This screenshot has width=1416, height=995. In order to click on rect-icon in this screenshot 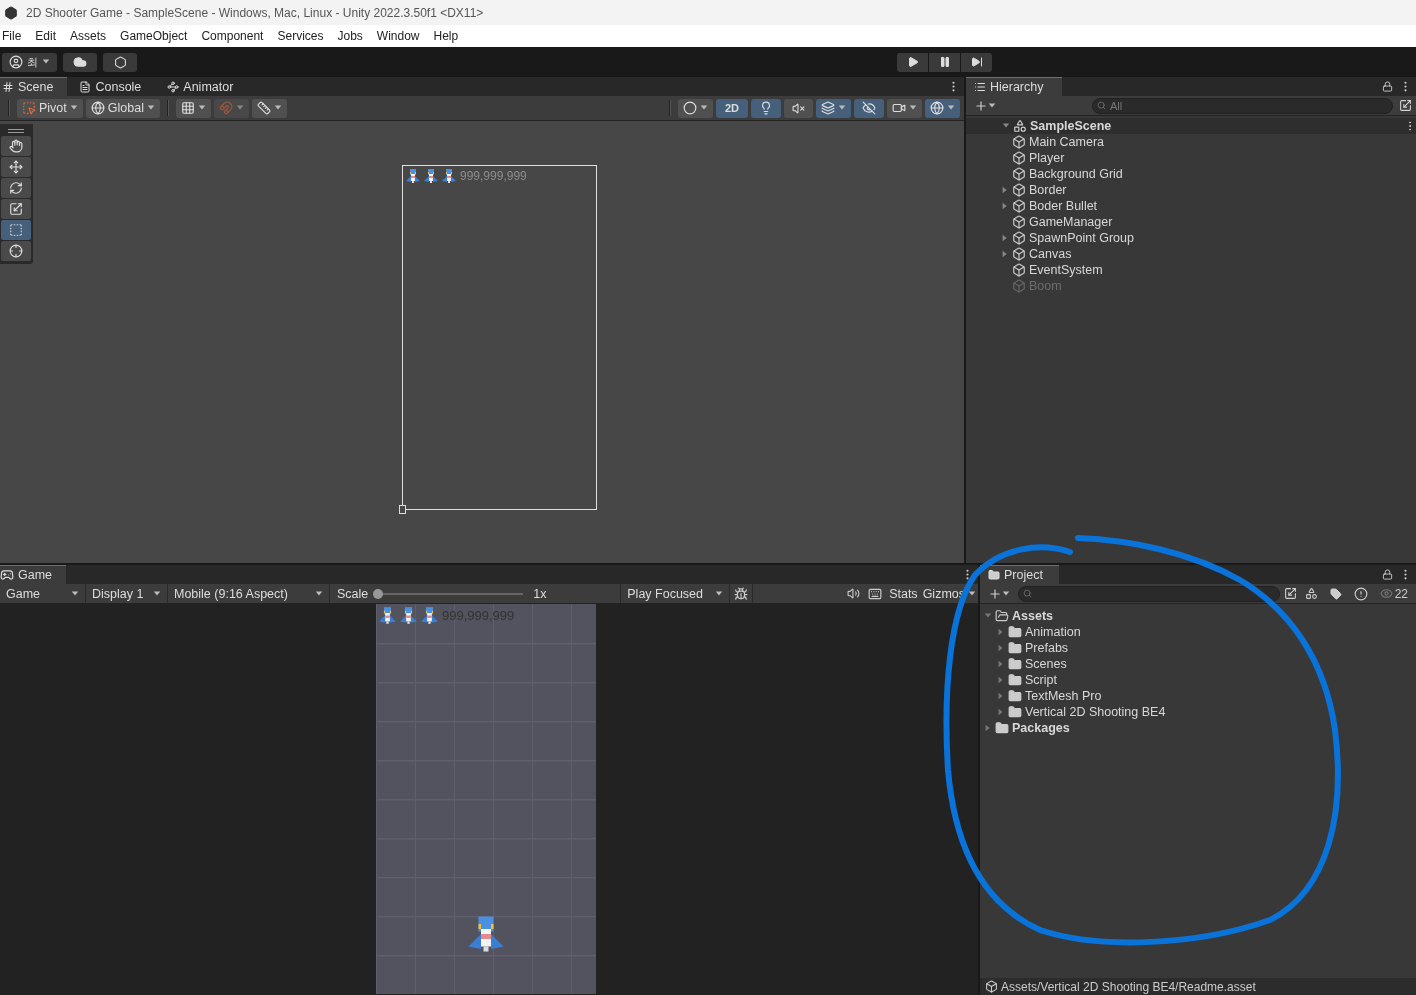, I will do `click(16, 230)`.